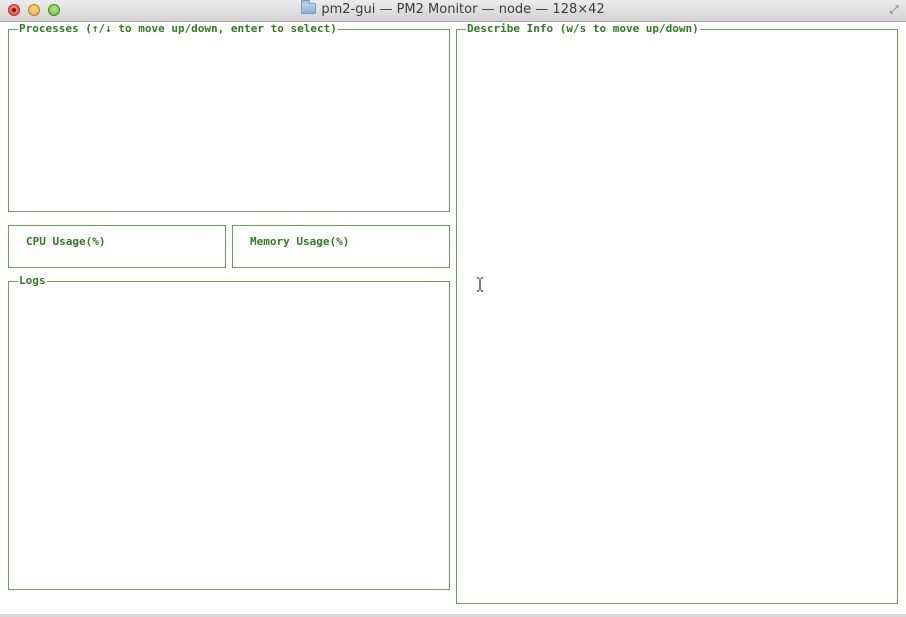 This screenshot has width=906, height=617. I want to click on folder-icon, so click(309, 7).